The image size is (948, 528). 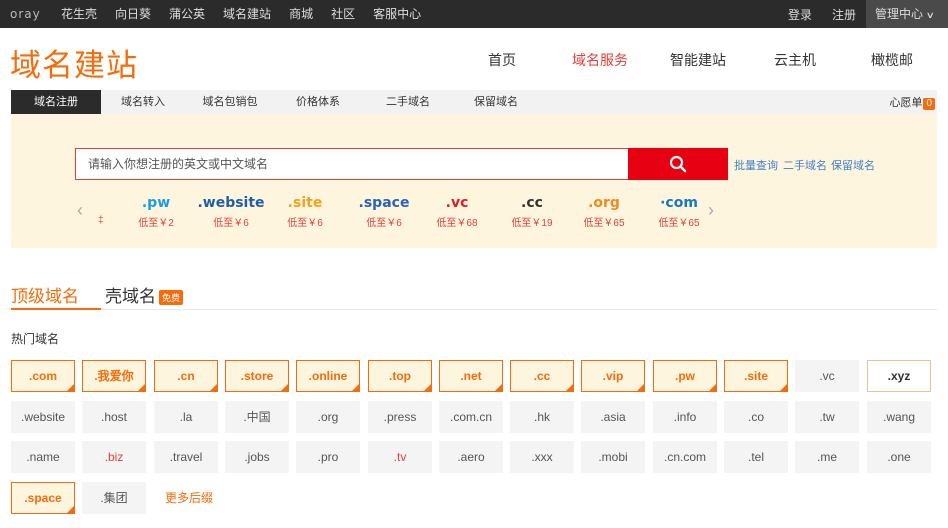 What do you see at coordinates (114, 417) in the screenshot?
I see `domain-suffix-item: .host` at bounding box center [114, 417].